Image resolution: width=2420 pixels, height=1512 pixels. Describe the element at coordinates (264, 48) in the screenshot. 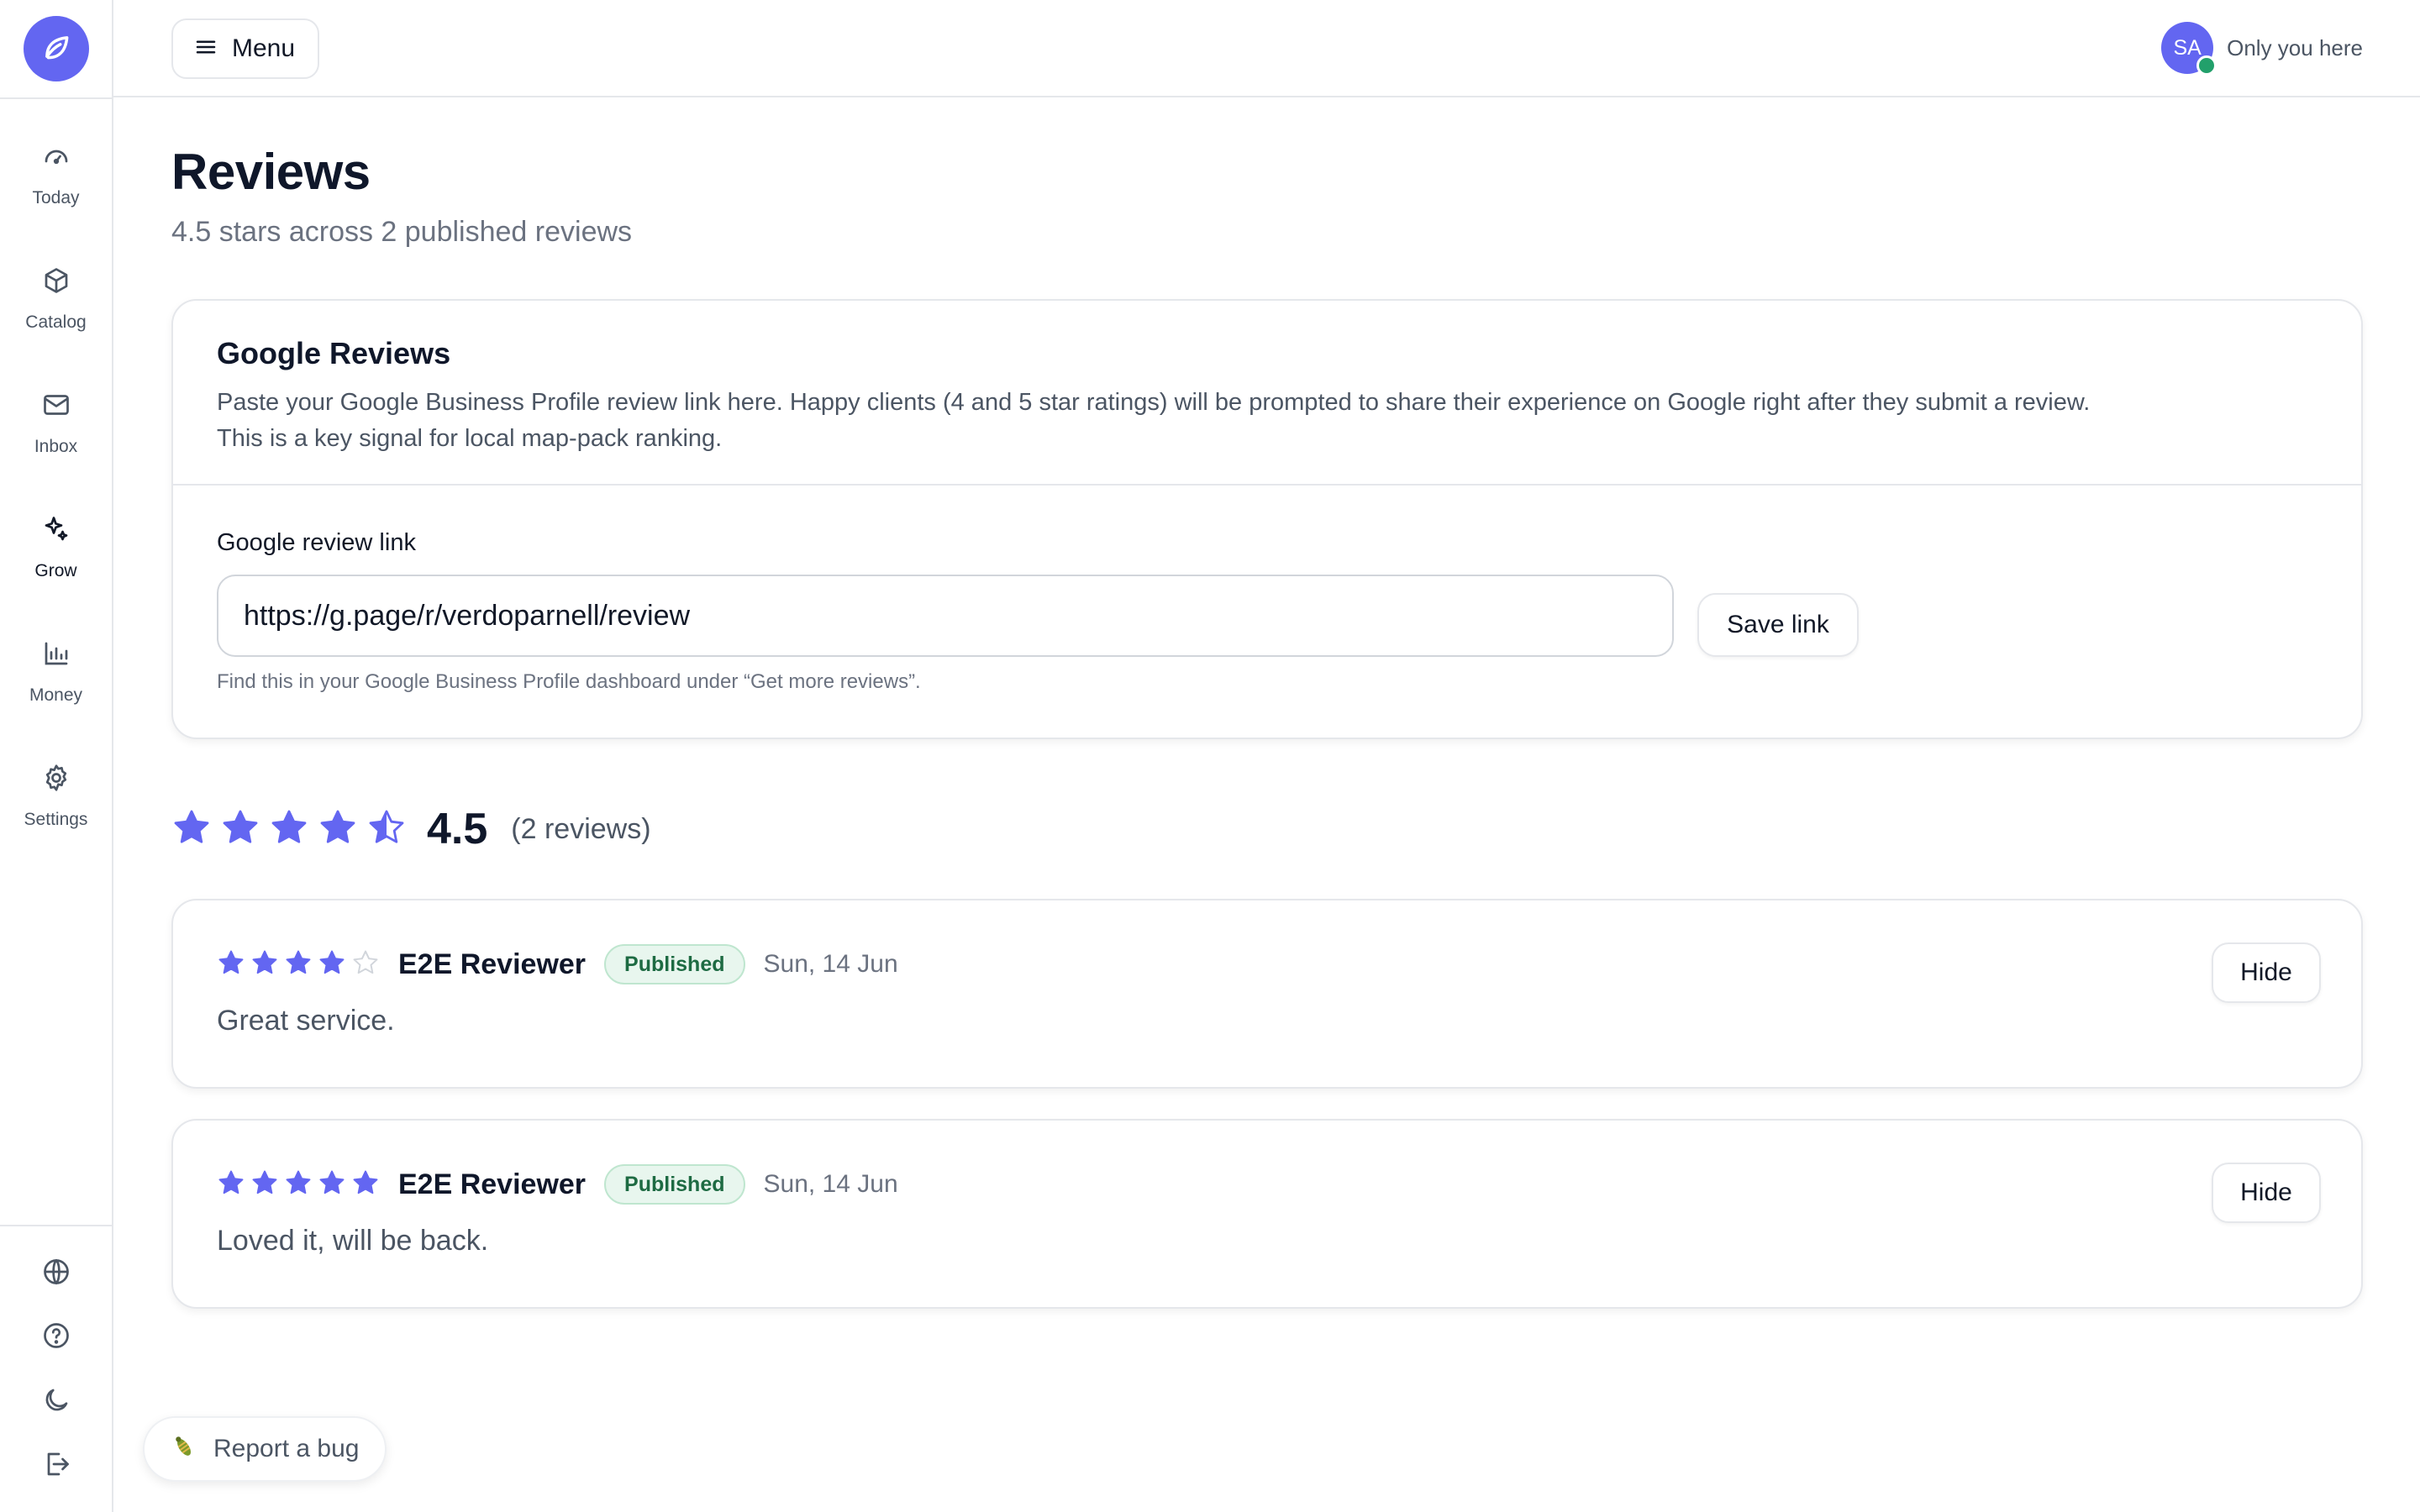

I see `menu-button-label: Menu` at that location.